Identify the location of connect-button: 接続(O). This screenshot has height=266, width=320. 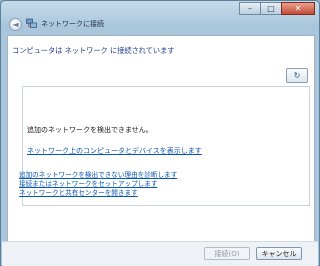
(227, 253).